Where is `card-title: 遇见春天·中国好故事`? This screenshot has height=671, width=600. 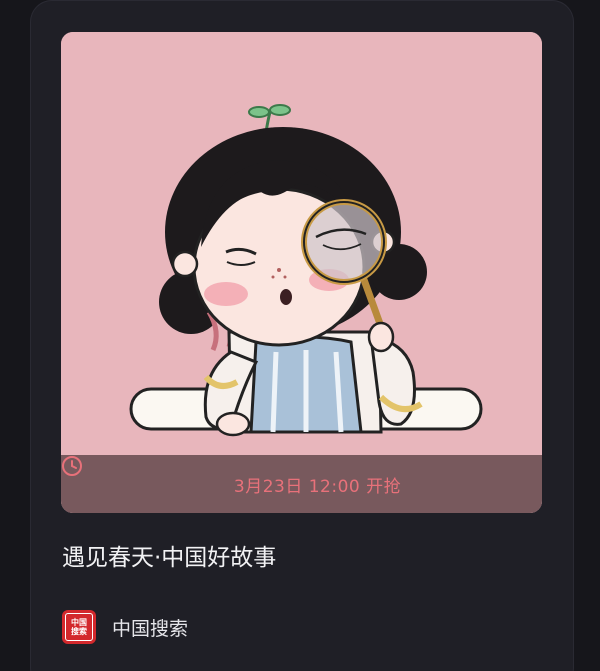
card-title: 遇见春天·中国好故事 is located at coordinates (169, 555).